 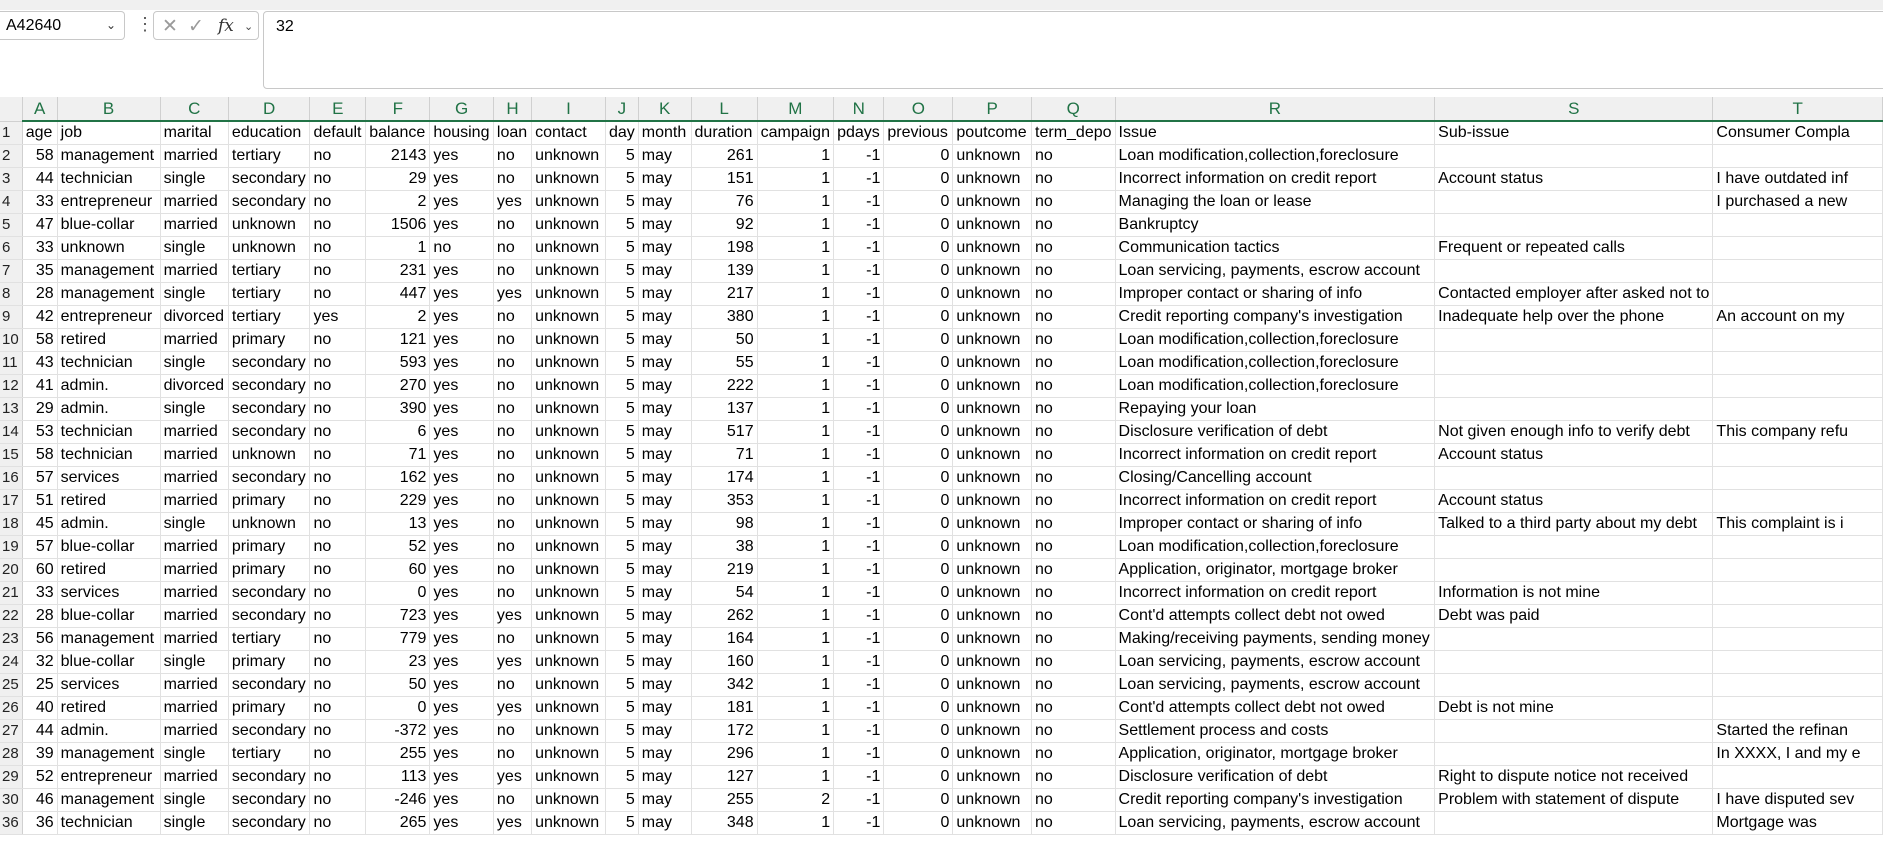 I want to click on cell: Loan servicing, payments, escrow account, so click(x=1275, y=271).